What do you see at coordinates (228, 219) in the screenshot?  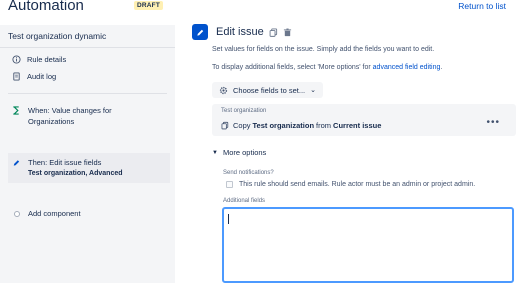 I see `text-caret` at bounding box center [228, 219].